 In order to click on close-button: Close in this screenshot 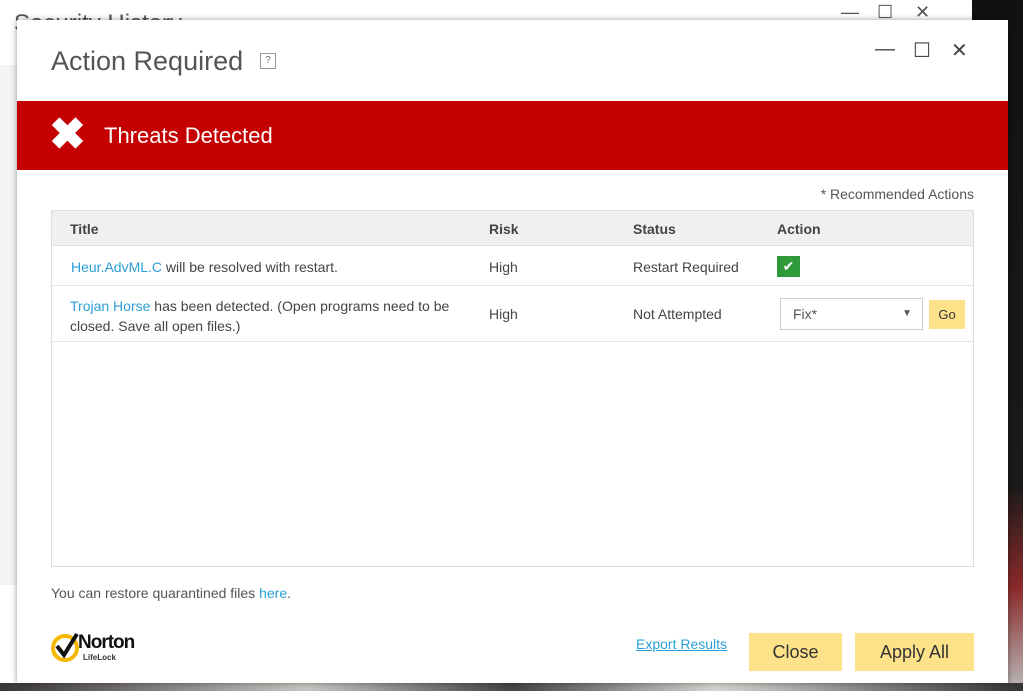, I will do `click(795, 652)`.